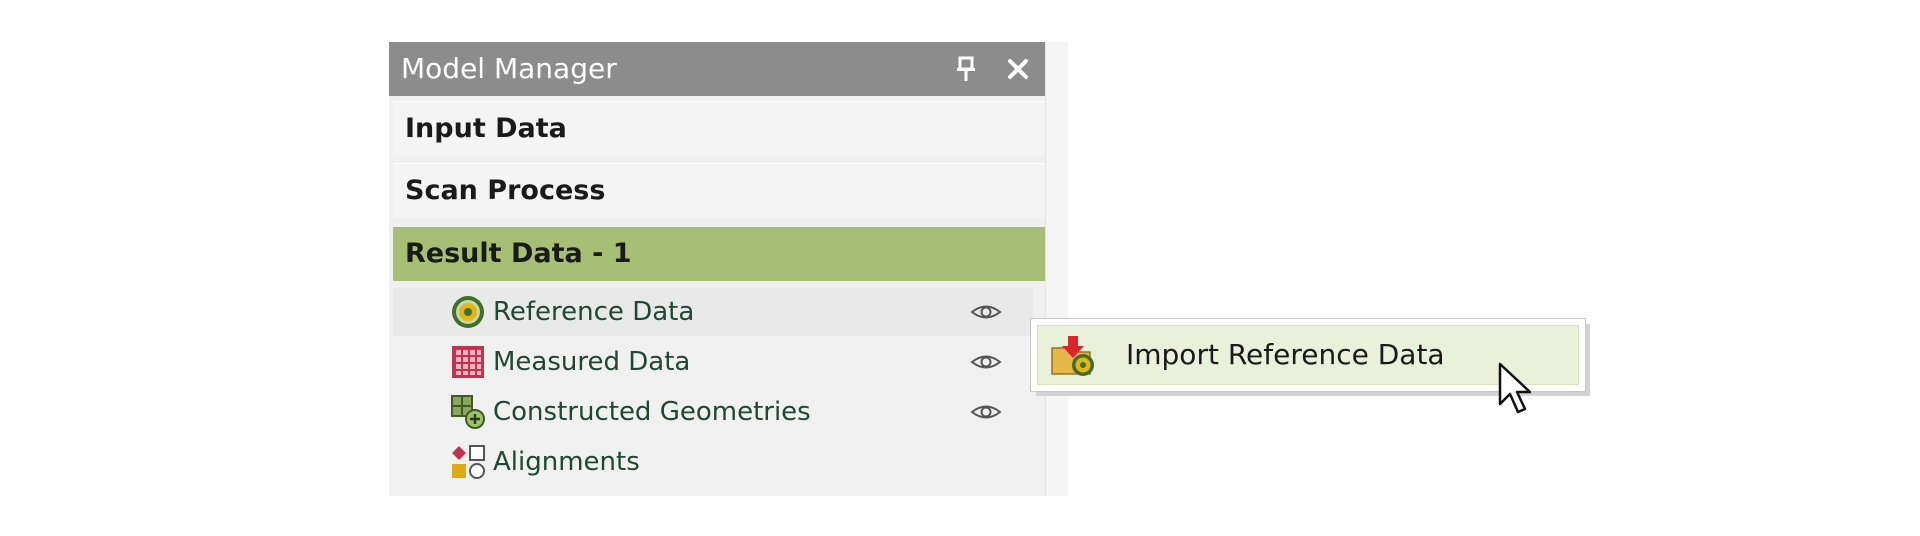  I want to click on partial-item-icon, so click(468, 495).